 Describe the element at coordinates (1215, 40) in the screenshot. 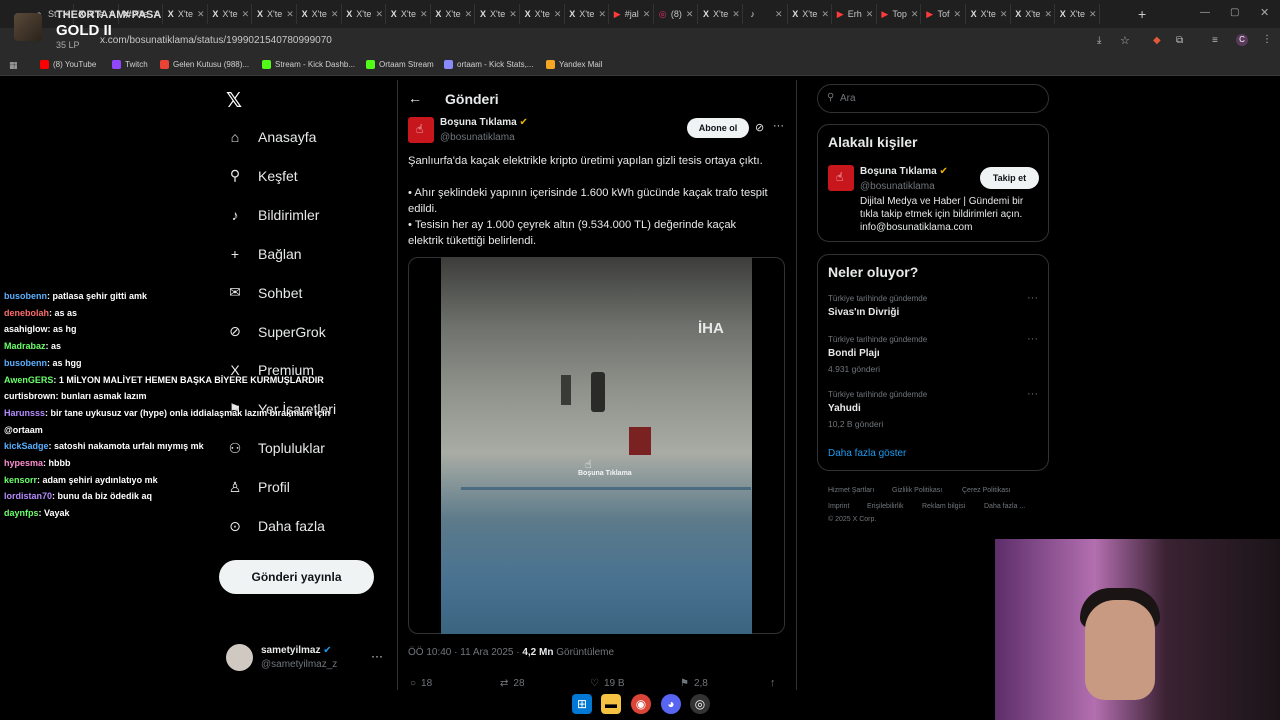

I see `reading-list-icon: ≡` at that location.